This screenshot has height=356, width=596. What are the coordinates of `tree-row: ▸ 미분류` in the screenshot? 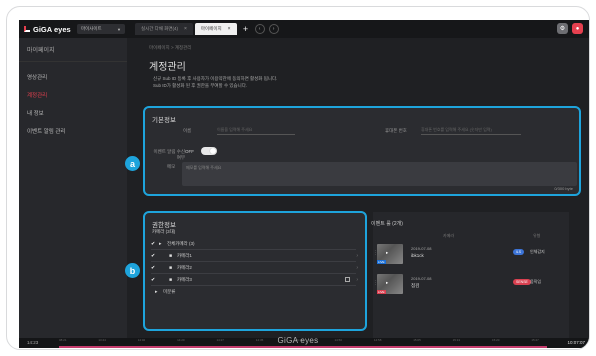 It's located at (253, 292).